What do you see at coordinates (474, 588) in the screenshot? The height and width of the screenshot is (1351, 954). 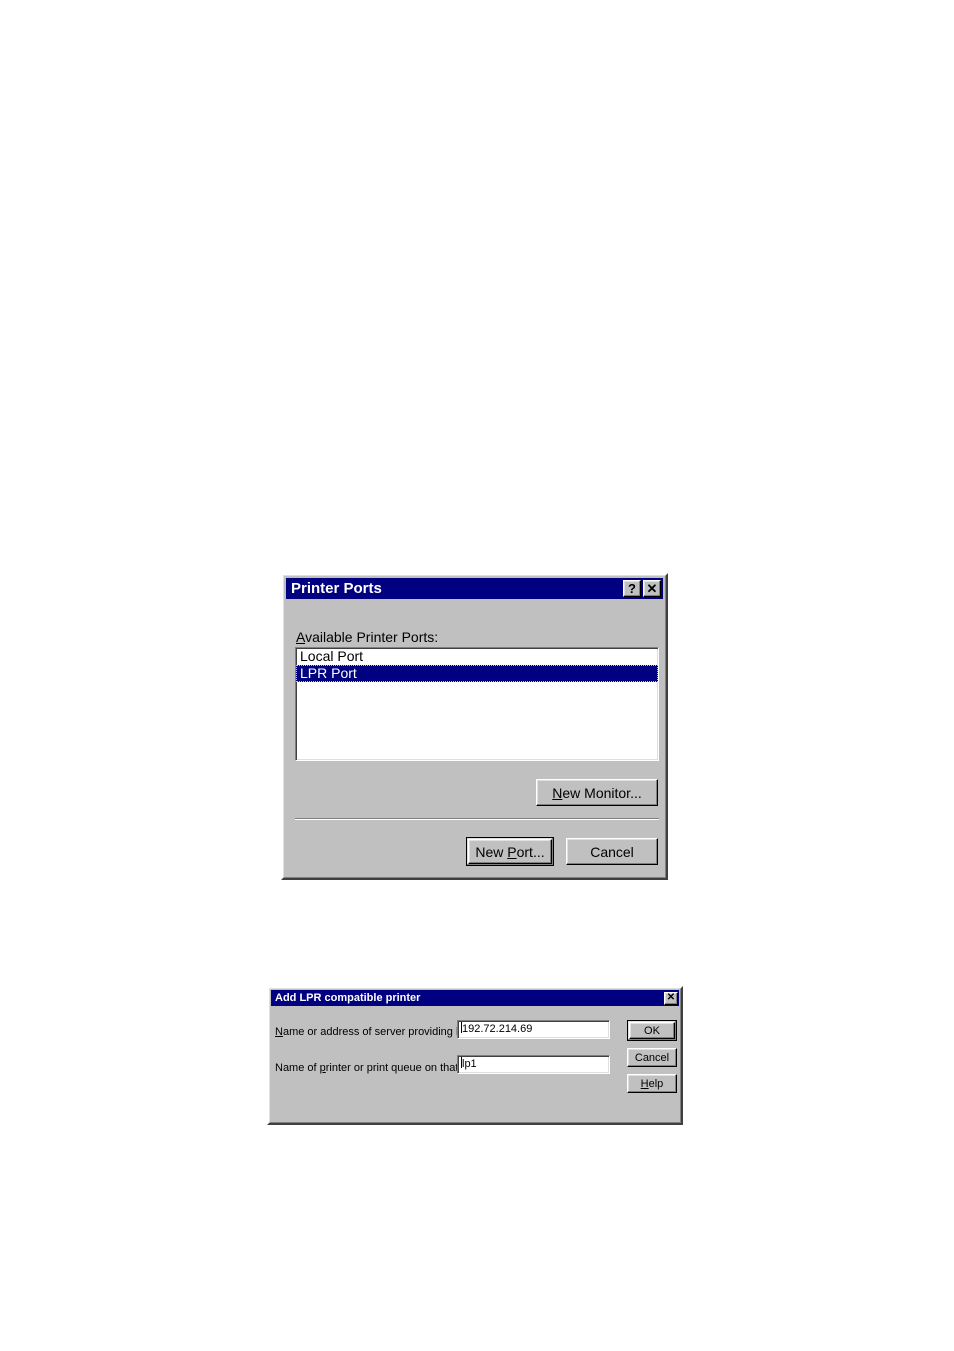 I see `printer-ports-titlebar: Printer Ports ? ✕` at bounding box center [474, 588].